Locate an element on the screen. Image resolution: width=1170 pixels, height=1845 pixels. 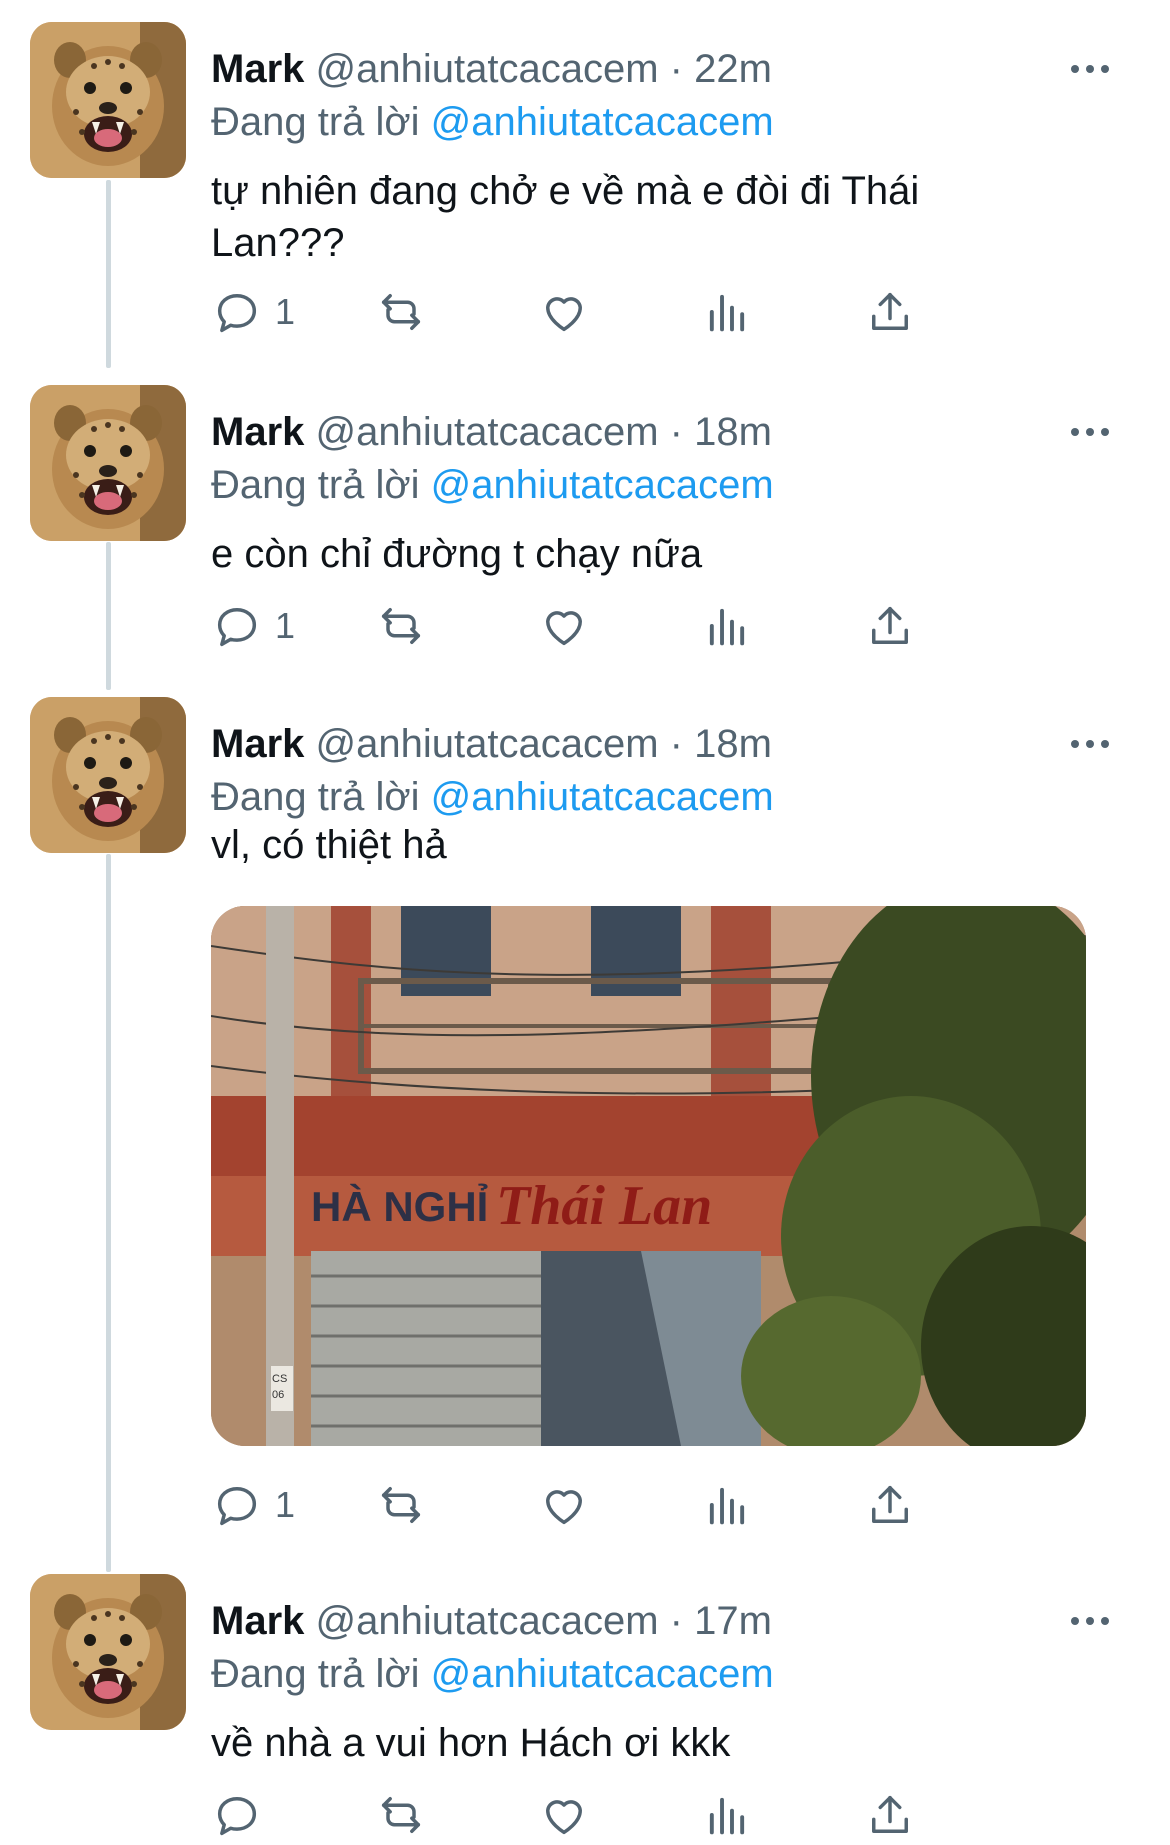
plate-text-top: CS is located at coordinates (279, 1379).